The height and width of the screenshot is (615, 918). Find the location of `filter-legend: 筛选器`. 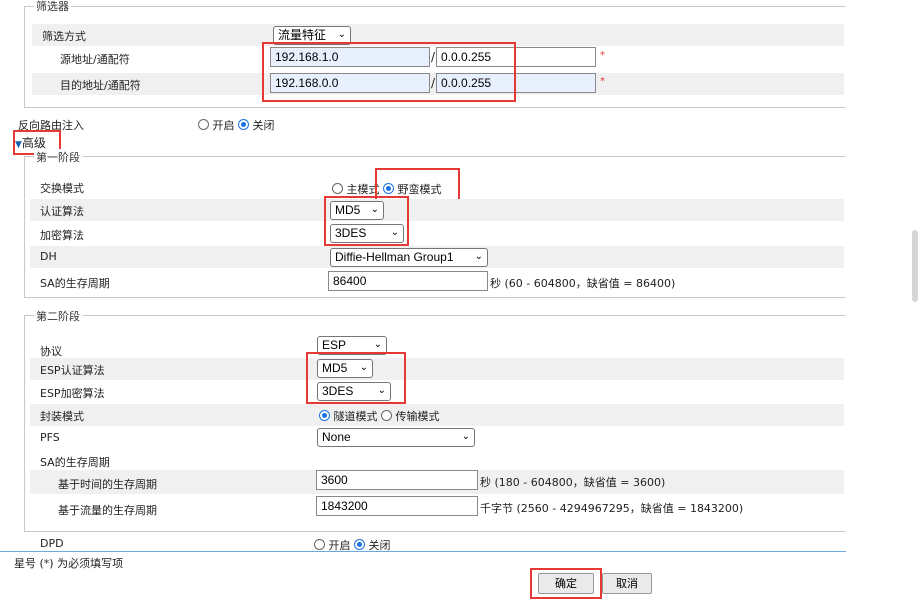

filter-legend: 筛选器 is located at coordinates (52, 7).